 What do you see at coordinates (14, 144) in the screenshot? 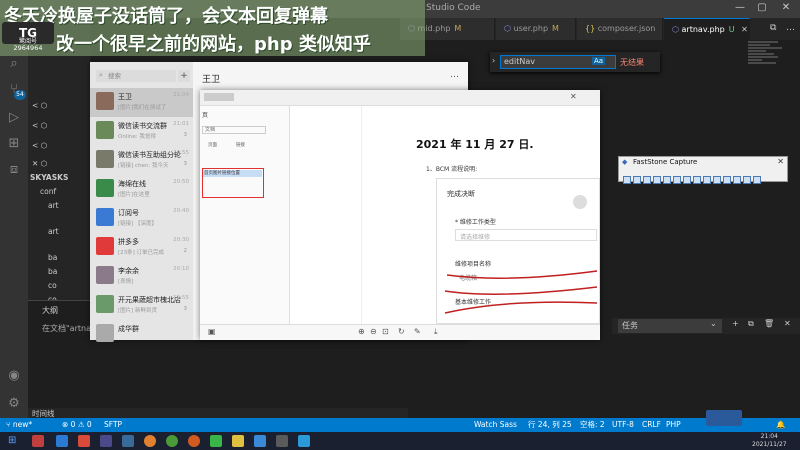
I see `extensions-icon: ⊞` at bounding box center [14, 144].